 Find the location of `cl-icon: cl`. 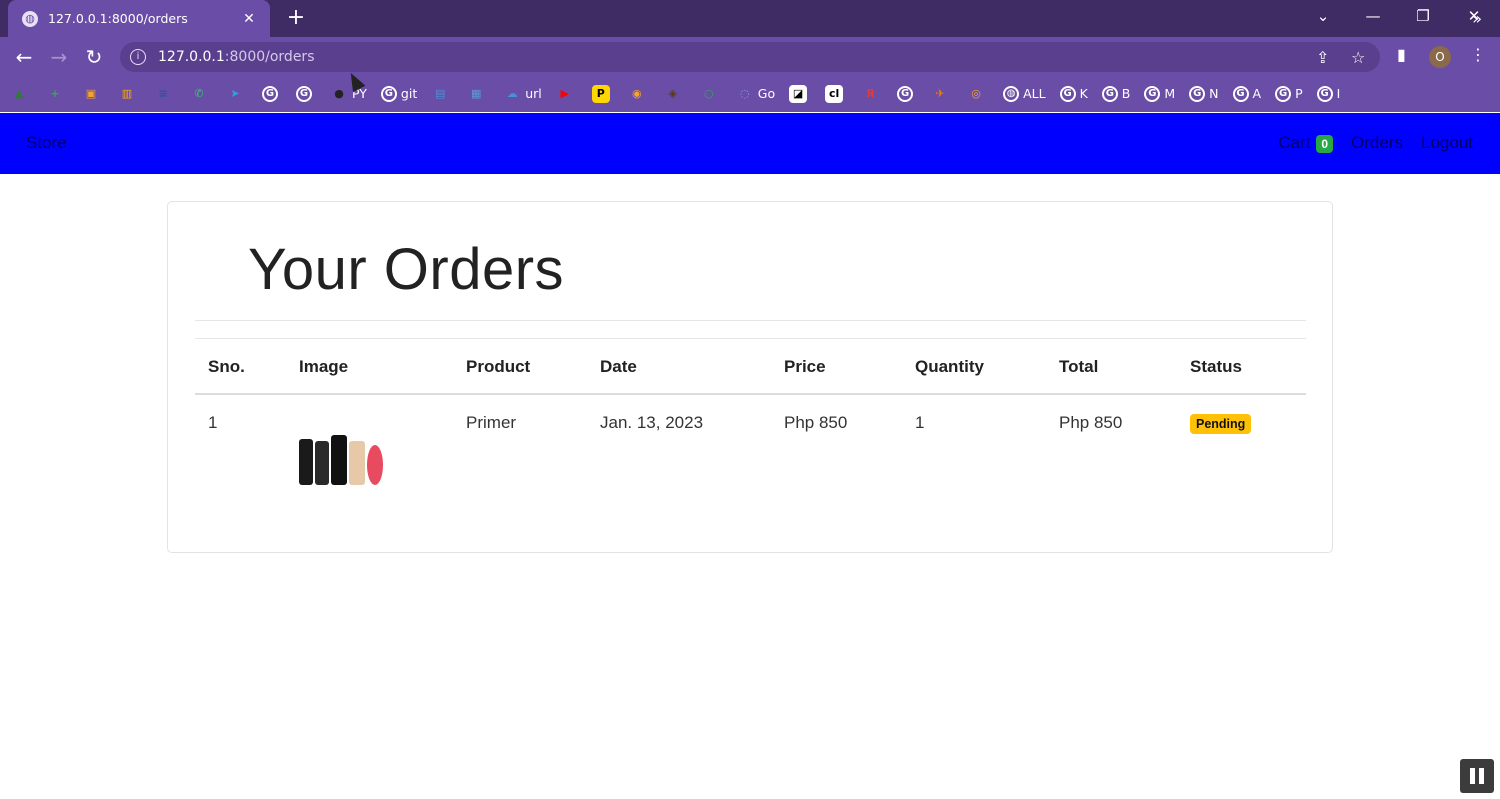

cl-icon: cl is located at coordinates (834, 93).